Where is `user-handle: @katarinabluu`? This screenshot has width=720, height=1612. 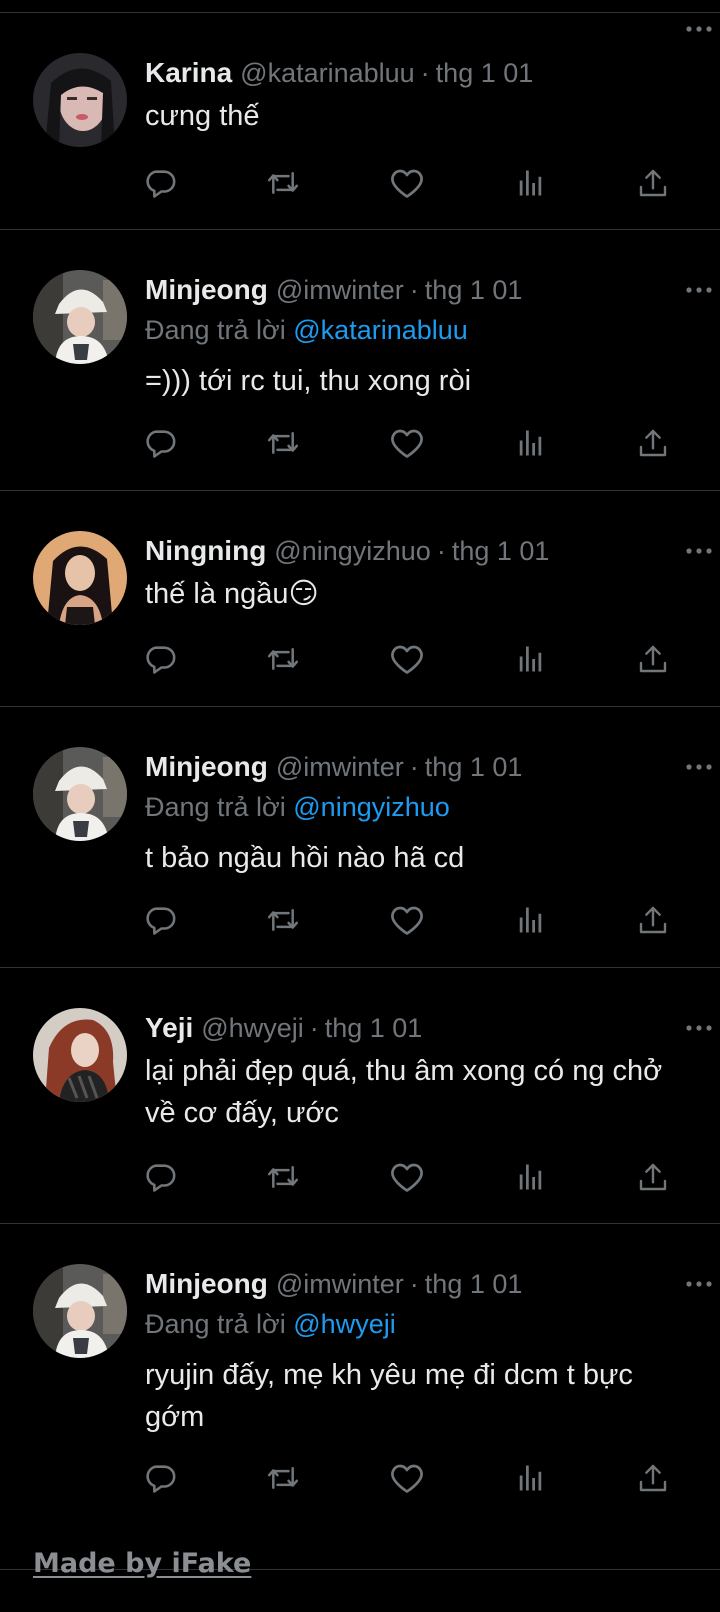 user-handle: @katarinabluu is located at coordinates (327, 73).